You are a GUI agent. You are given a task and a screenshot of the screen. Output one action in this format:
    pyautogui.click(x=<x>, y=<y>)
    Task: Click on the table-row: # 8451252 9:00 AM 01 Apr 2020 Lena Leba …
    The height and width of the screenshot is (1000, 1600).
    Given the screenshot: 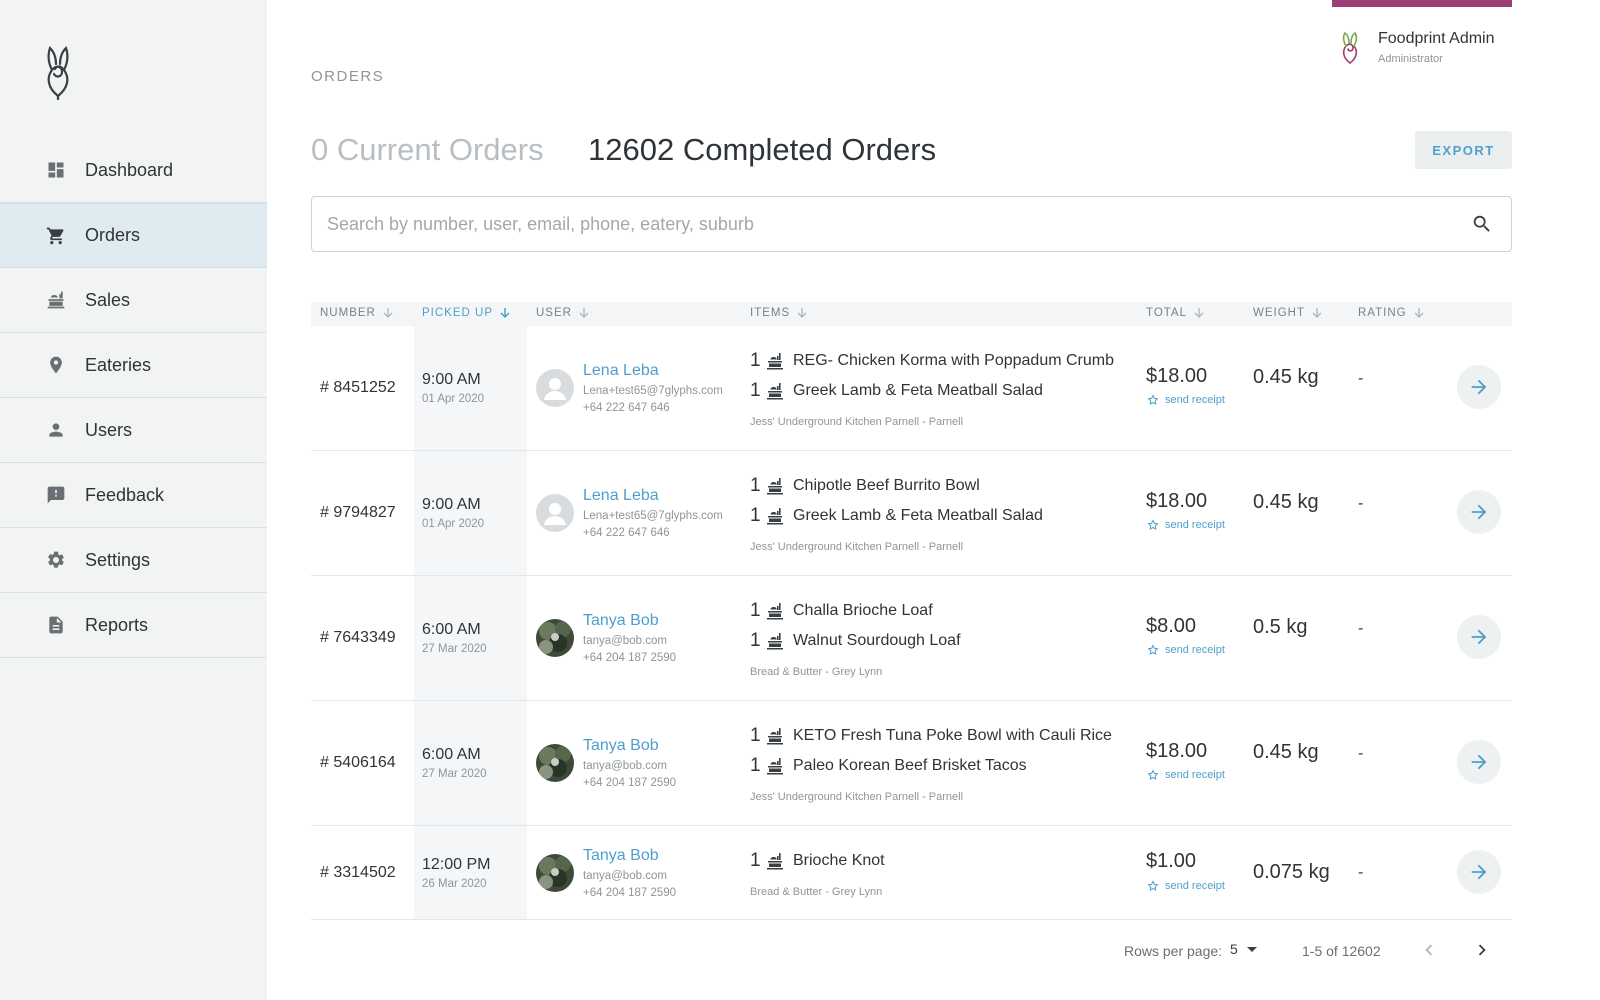 What is the action you would take?
    pyautogui.click(x=911, y=388)
    